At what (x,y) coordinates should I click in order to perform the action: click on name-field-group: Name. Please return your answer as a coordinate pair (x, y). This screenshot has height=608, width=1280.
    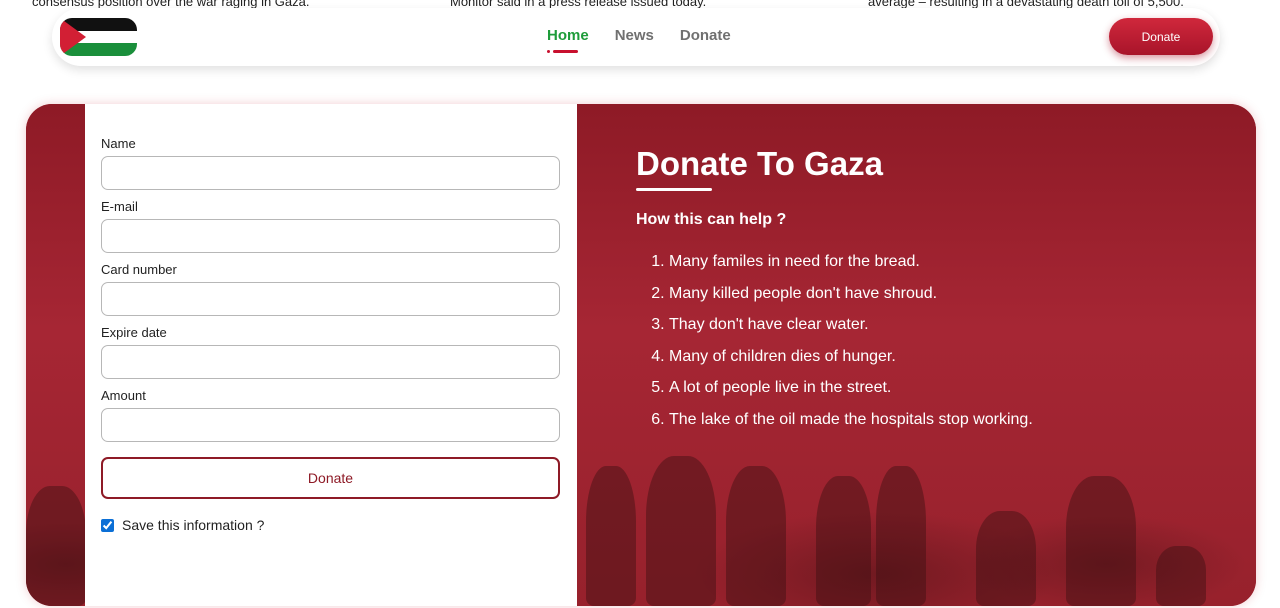
    Looking at the image, I should click on (331, 163).